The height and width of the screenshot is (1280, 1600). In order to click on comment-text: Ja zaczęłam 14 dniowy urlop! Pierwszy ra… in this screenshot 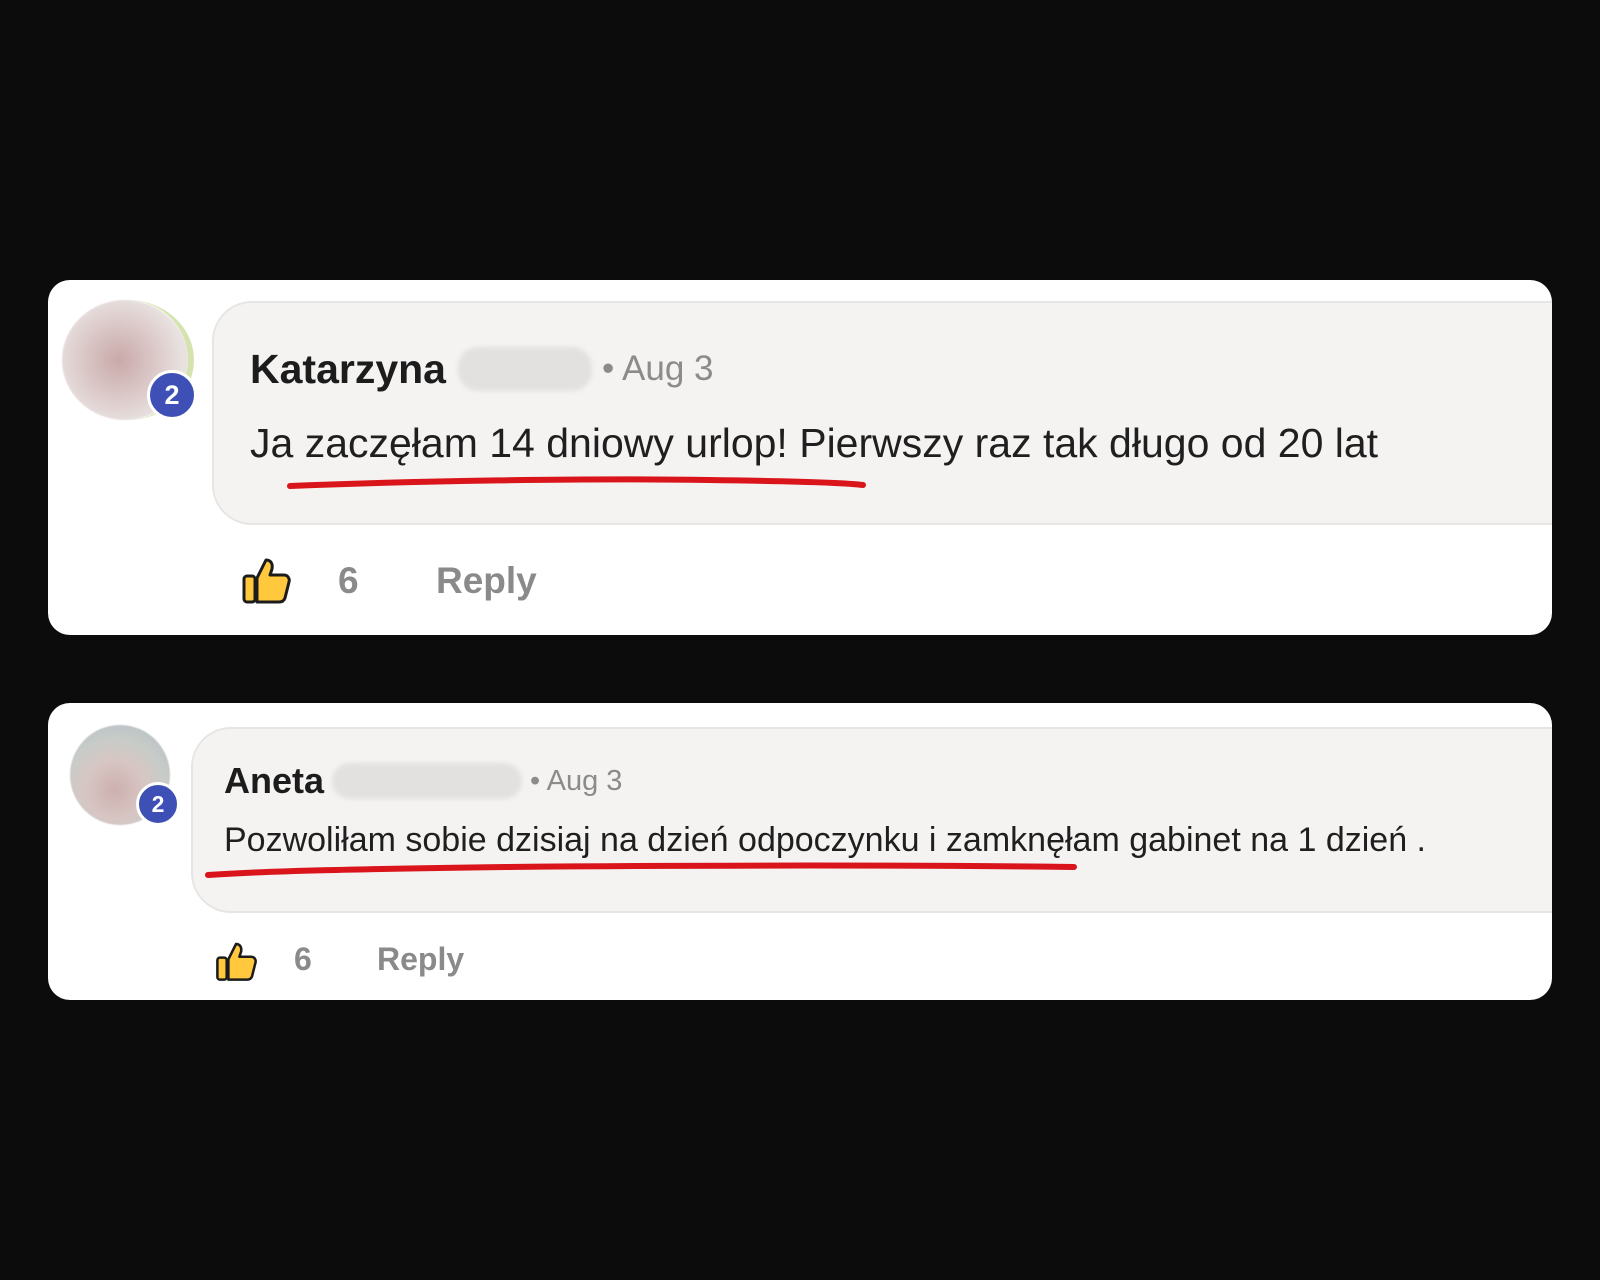, I will do `click(814, 443)`.